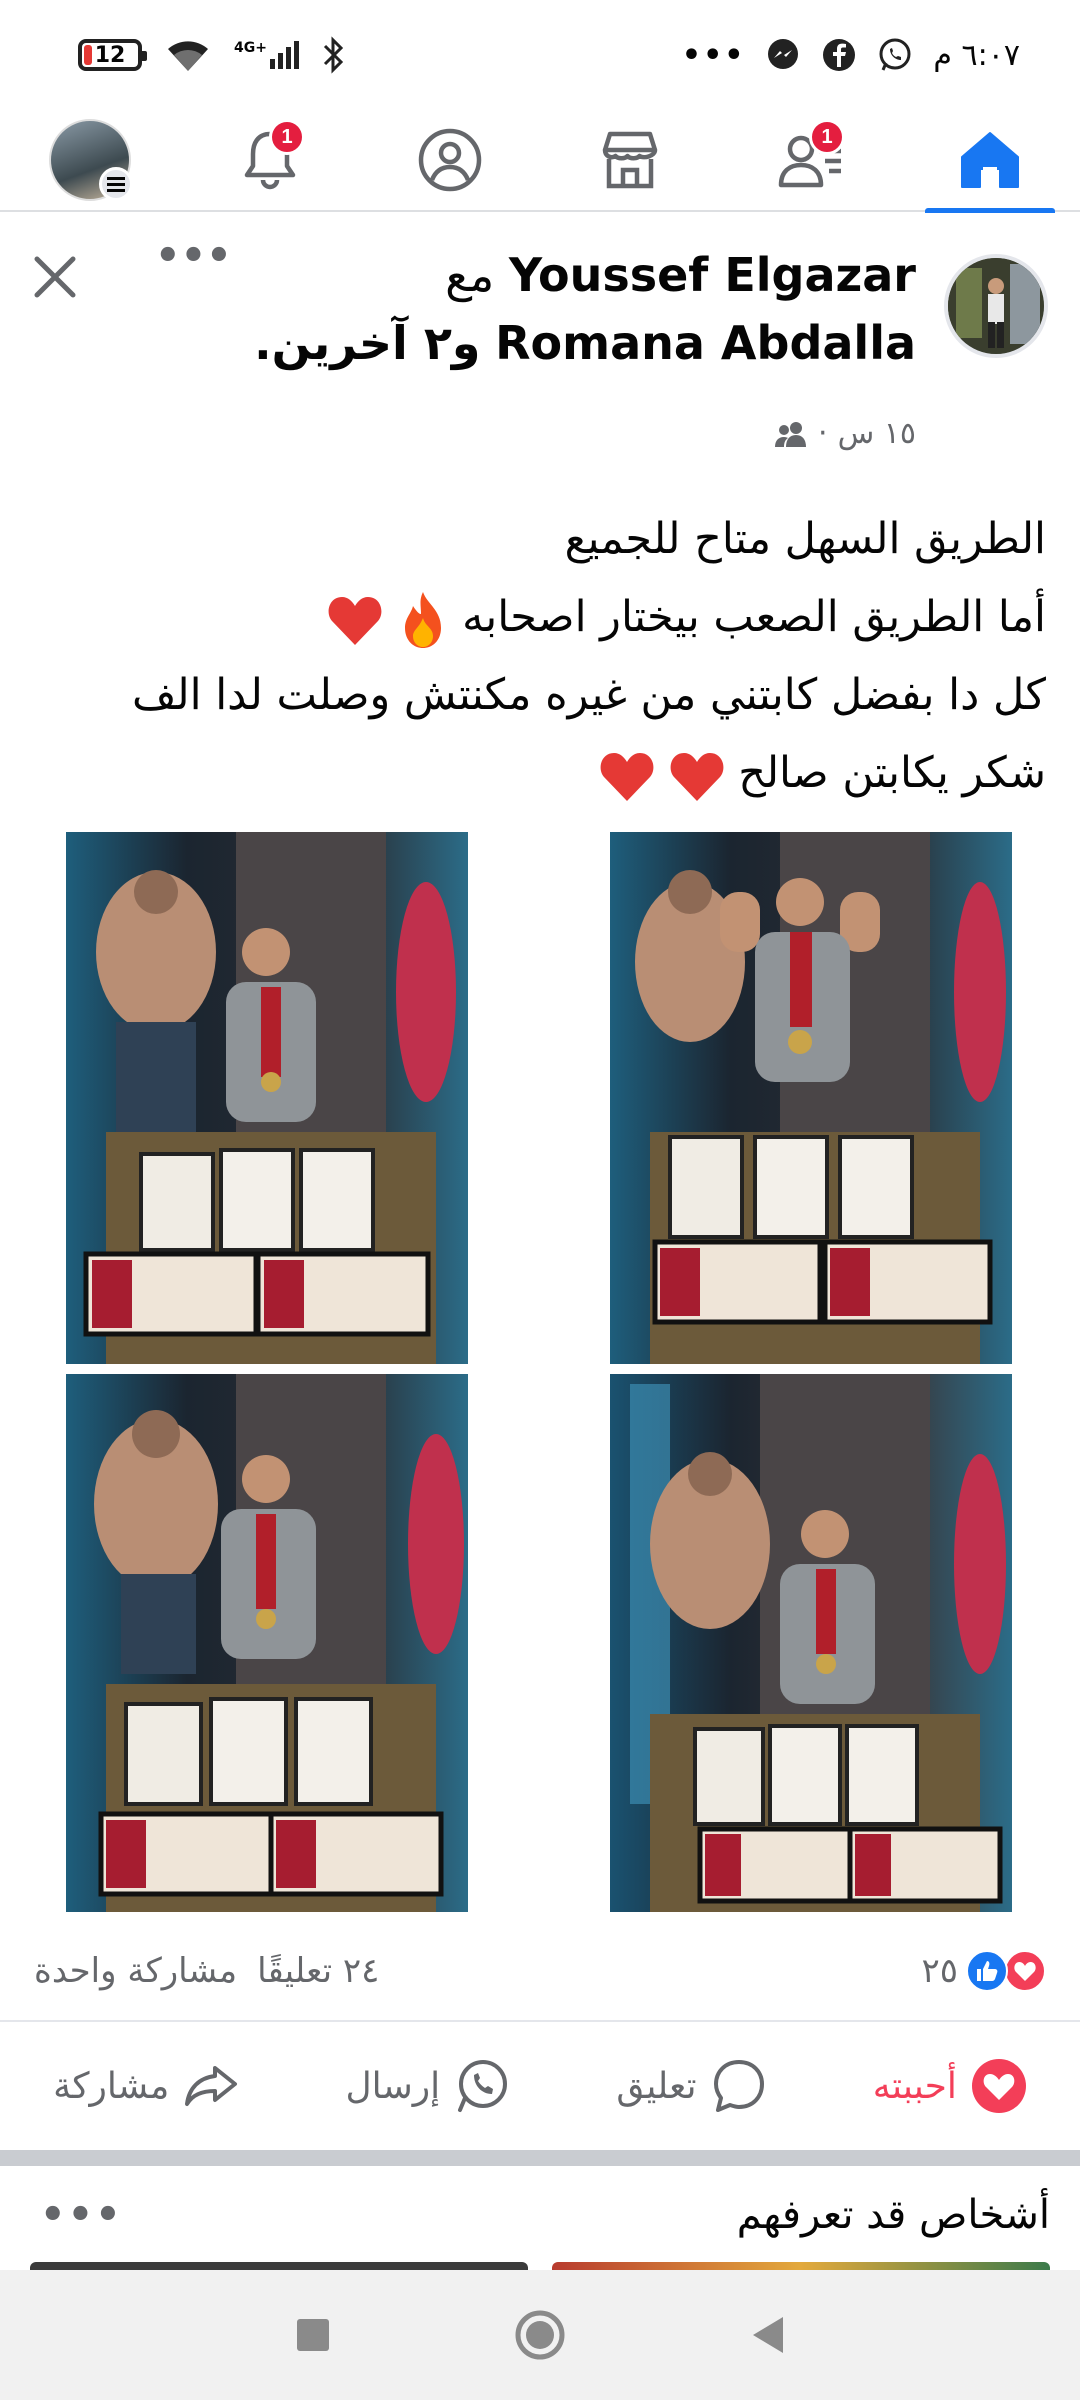 The image size is (1080, 2400). What do you see at coordinates (393, 2086) in the screenshot?
I see `send-label: إرسال` at bounding box center [393, 2086].